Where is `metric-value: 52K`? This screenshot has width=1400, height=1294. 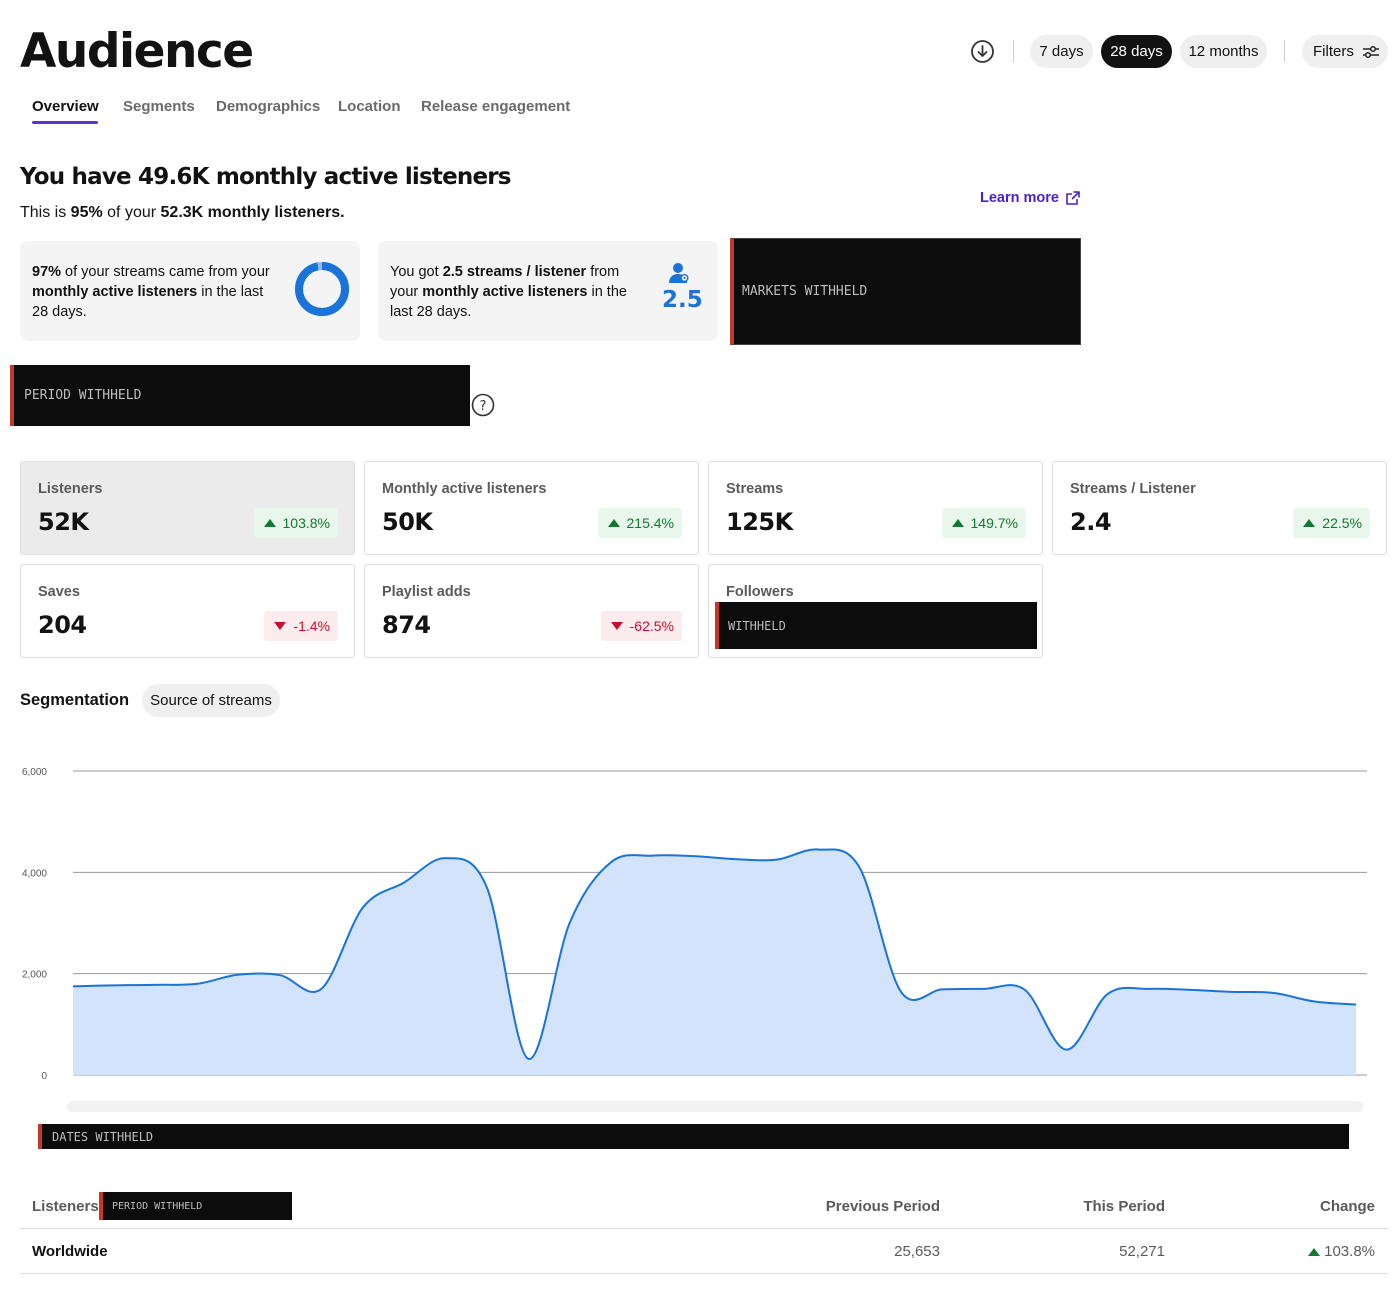
metric-value: 52K is located at coordinates (63, 522).